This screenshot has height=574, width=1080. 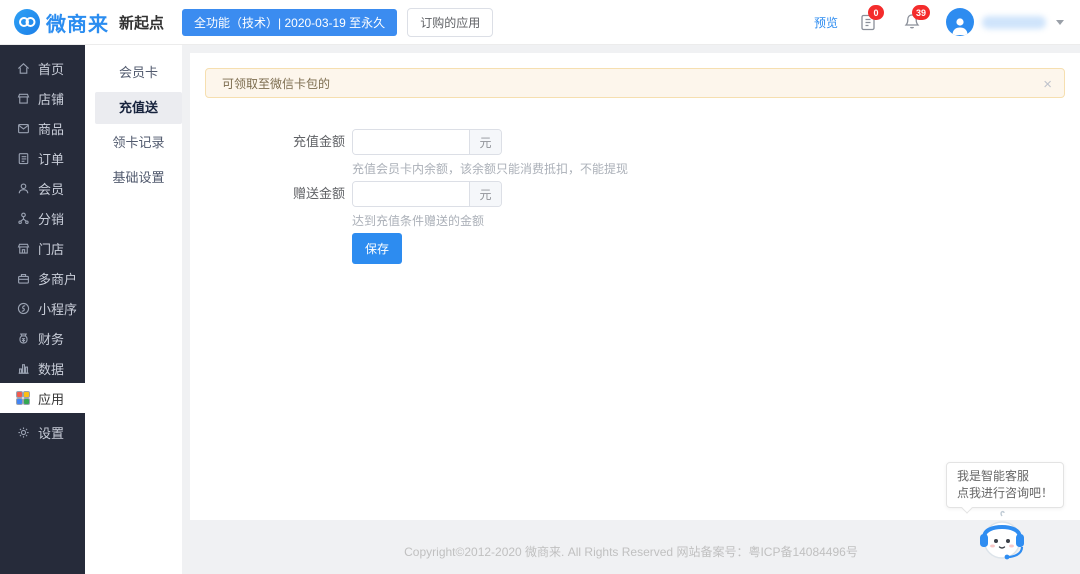 I want to click on submenu-item-recharge-gift: 充值送, so click(x=138, y=108).